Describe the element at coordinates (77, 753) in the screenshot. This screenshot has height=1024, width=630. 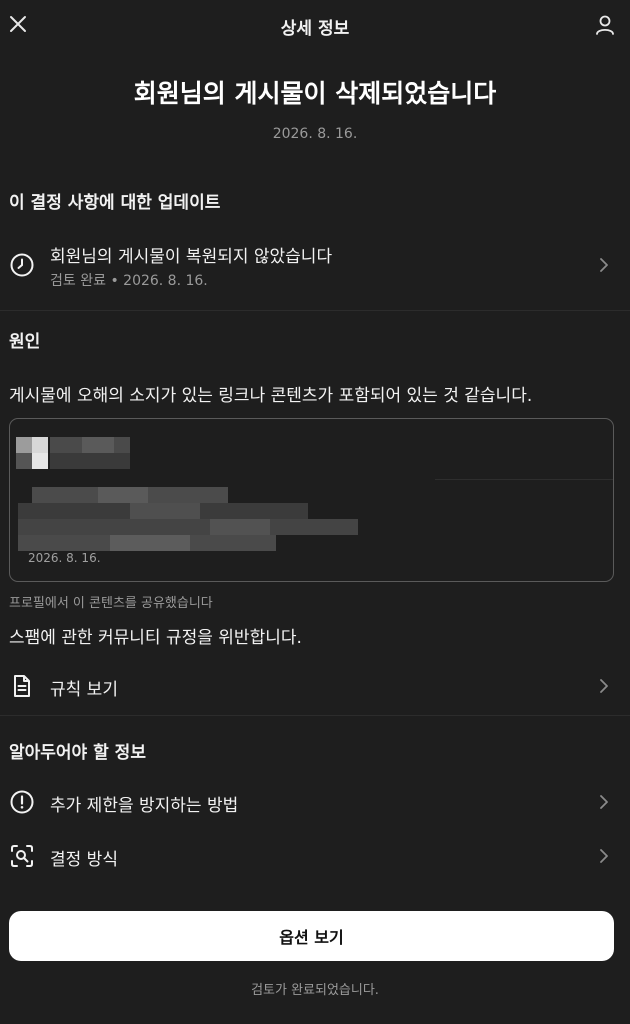
I see `info-section-title: 알아두어야 할 정보` at that location.